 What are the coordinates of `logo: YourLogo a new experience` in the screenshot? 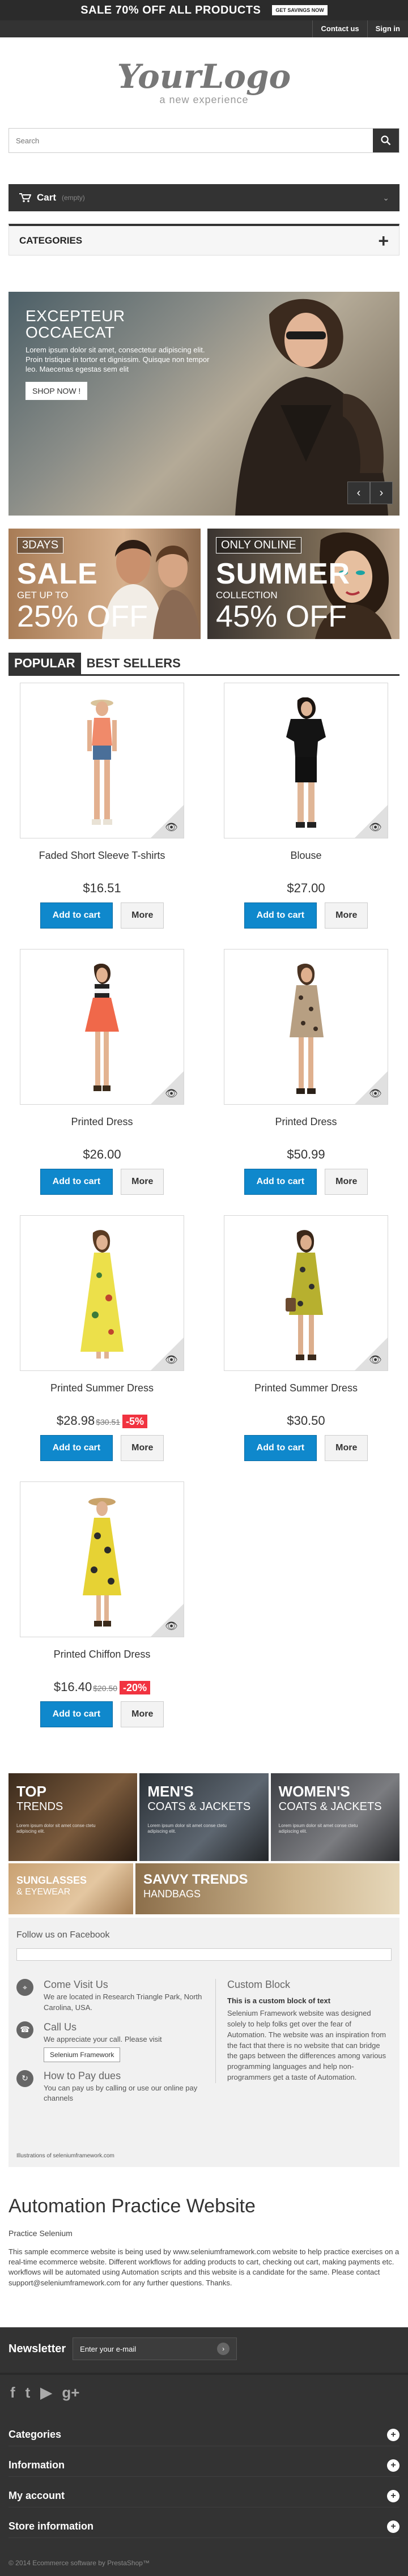 It's located at (204, 82).